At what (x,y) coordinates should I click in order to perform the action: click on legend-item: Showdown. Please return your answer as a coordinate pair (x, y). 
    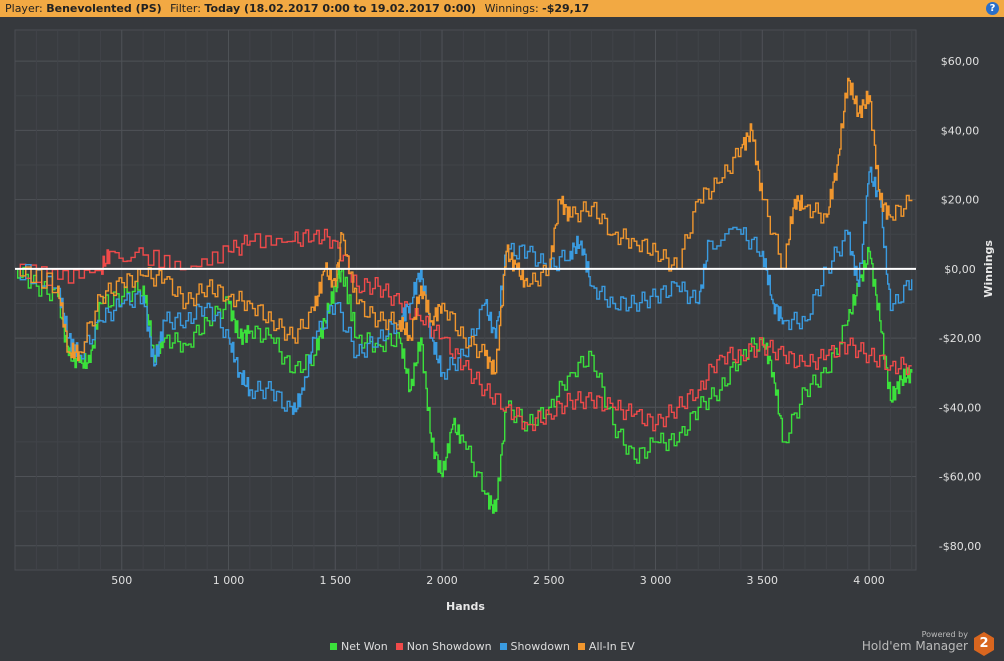
    Looking at the image, I should click on (534, 646).